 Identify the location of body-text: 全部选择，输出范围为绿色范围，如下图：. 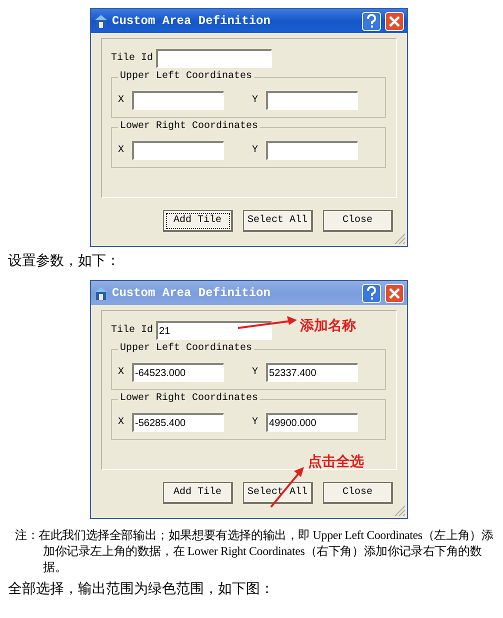
(141, 589).